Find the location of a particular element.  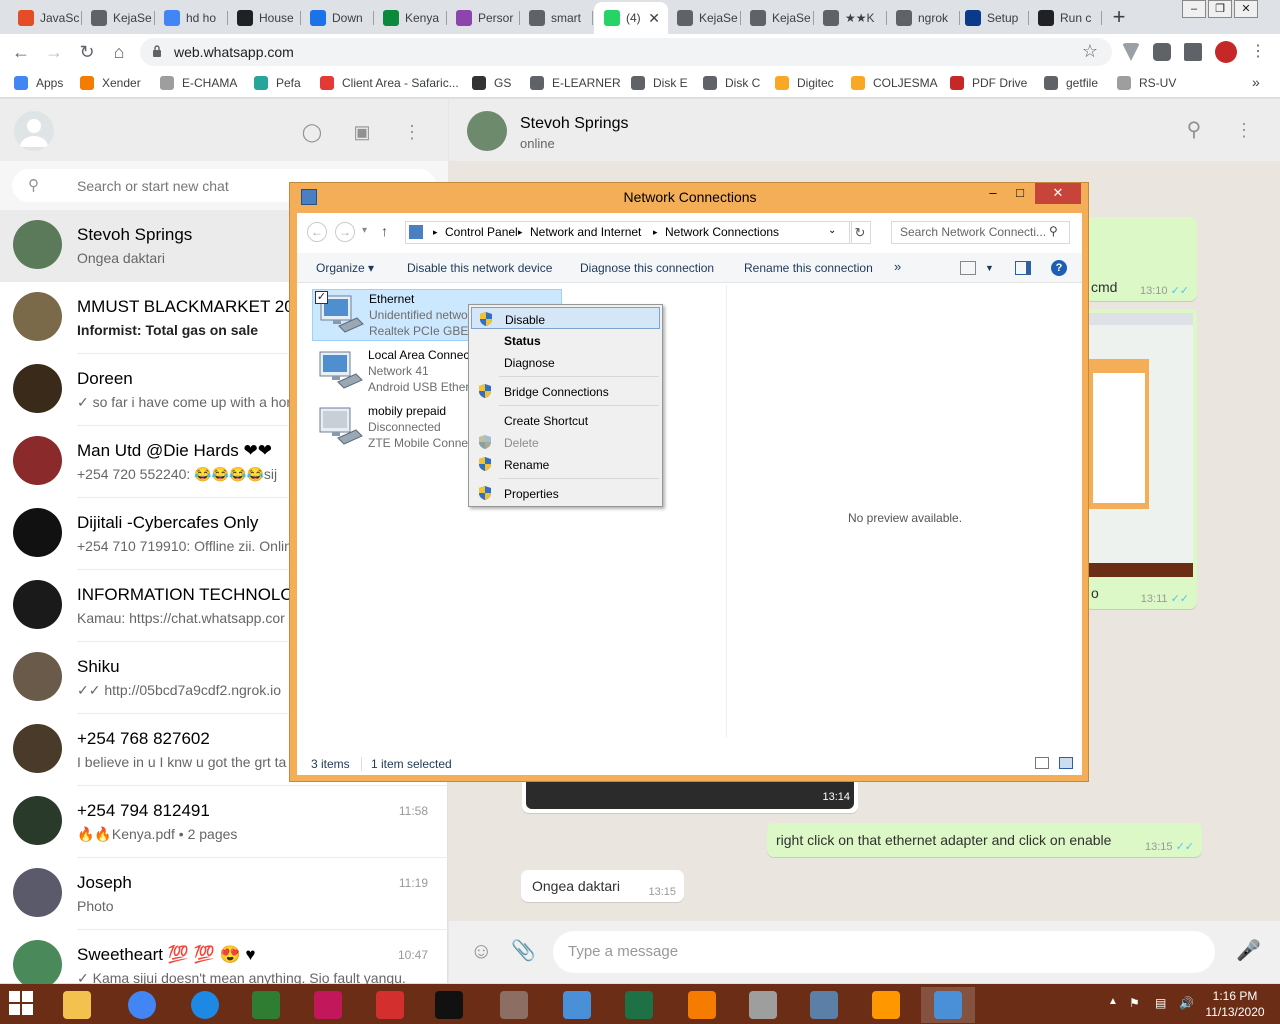

bookmark-item: Disk C is located at coordinates (731, 83).